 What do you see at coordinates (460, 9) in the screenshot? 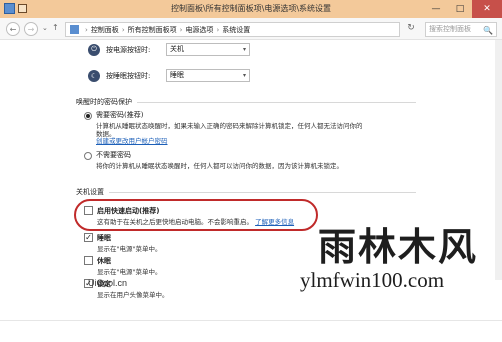
I see `maximize-button: □` at bounding box center [460, 9].